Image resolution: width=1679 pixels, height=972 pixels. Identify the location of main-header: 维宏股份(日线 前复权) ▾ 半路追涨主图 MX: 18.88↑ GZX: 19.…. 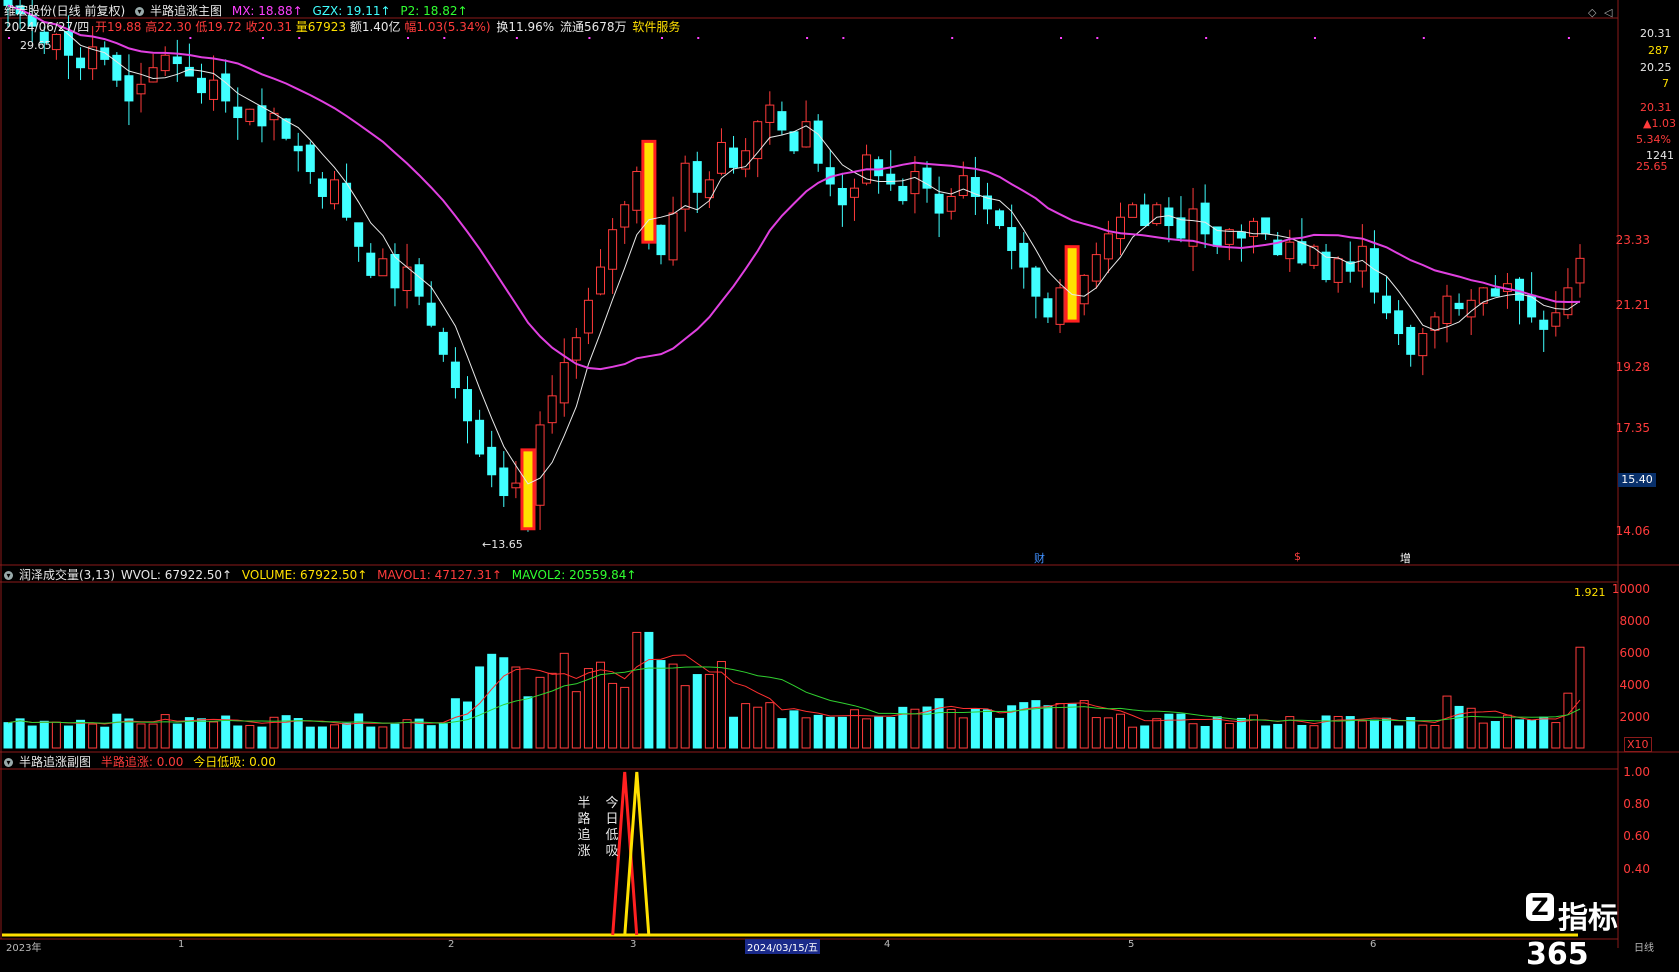
(239, 11).